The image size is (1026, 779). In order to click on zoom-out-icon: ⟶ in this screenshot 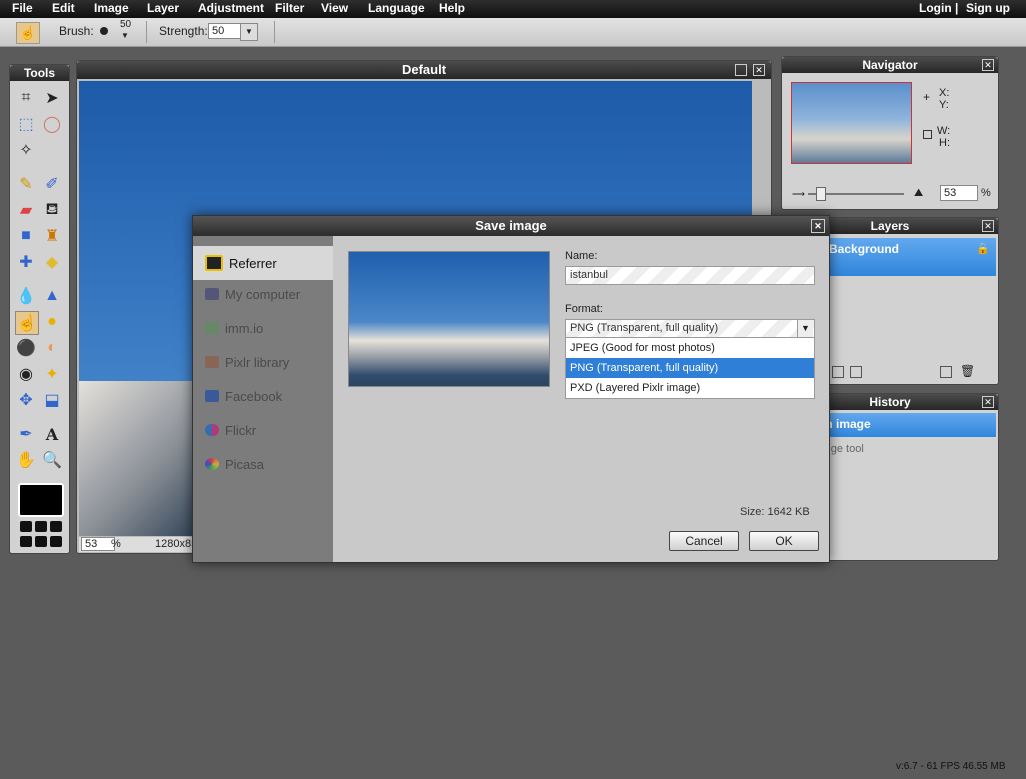, I will do `click(798, 194)`.